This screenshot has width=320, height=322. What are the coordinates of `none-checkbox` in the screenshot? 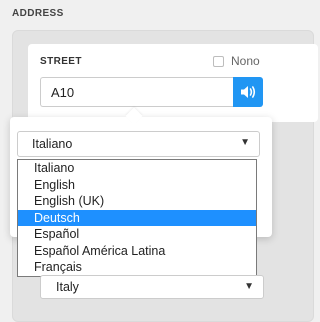 It's located at (218, 61).